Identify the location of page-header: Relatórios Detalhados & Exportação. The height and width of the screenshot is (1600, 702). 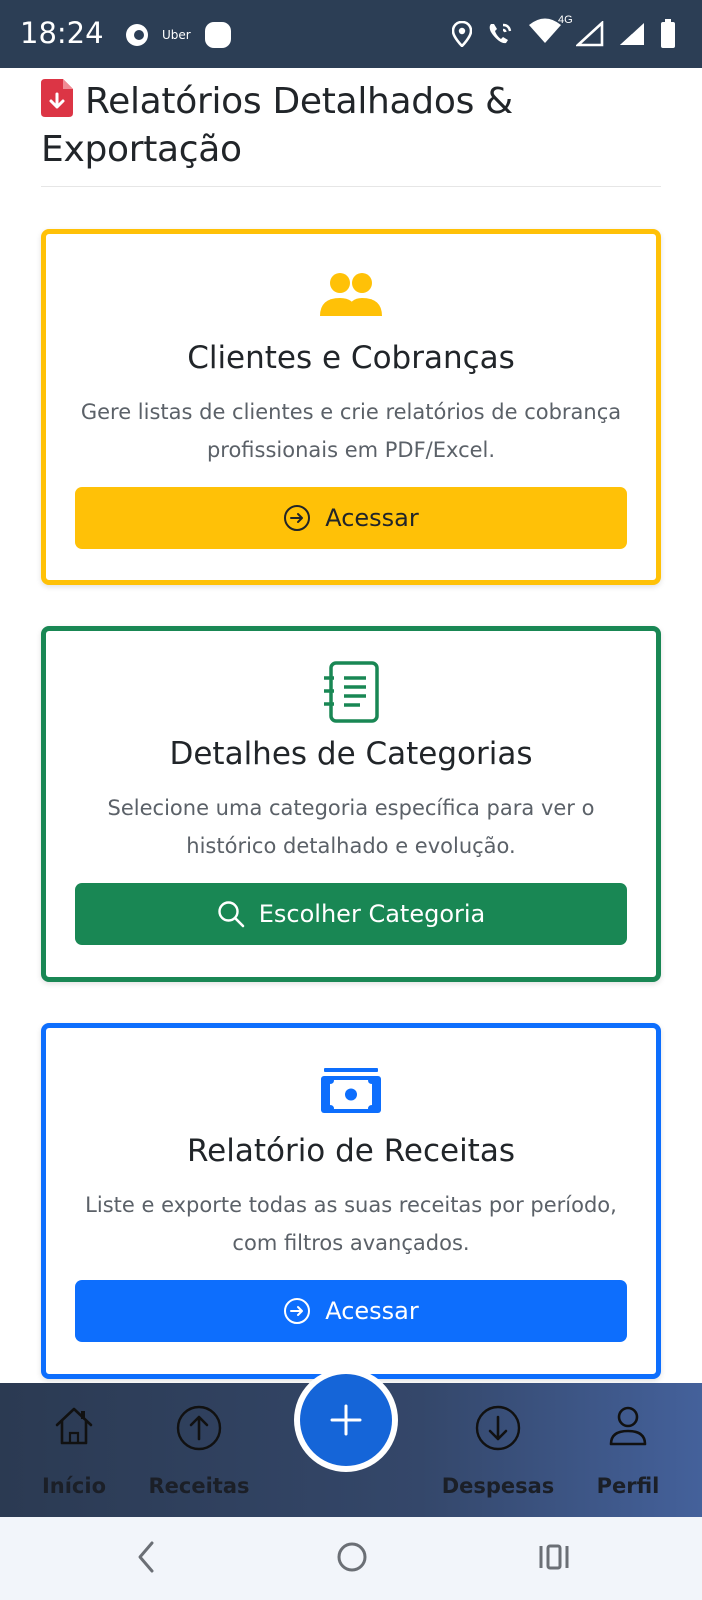
(351, 126).